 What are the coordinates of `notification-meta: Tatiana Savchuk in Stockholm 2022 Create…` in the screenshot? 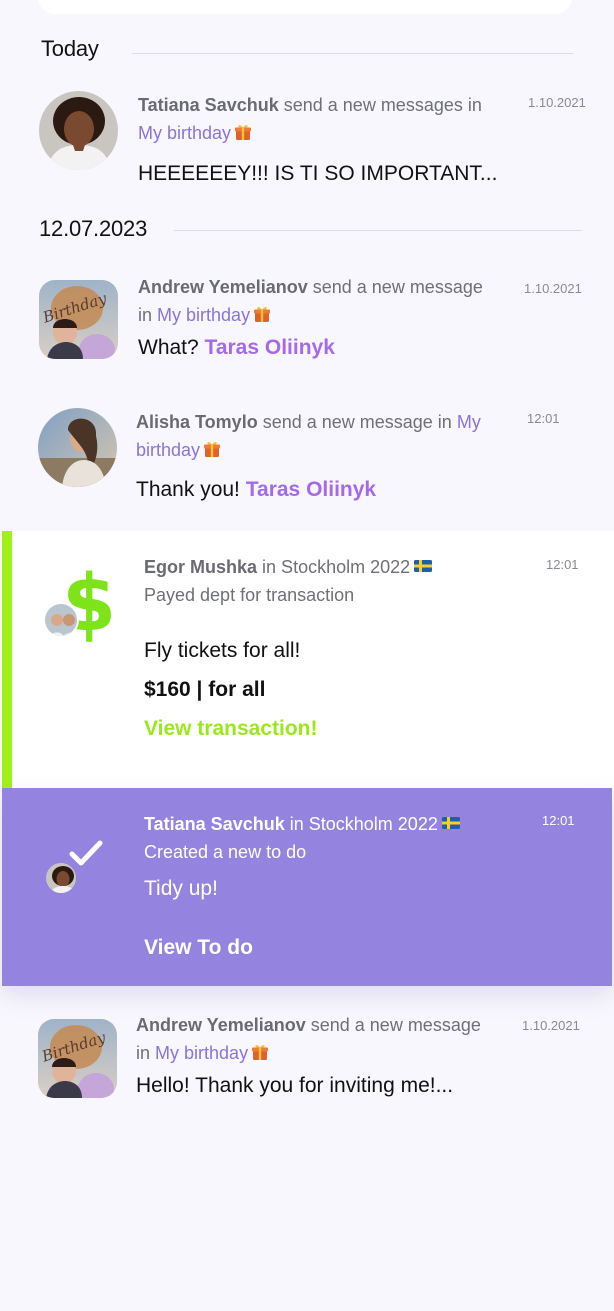 It's located at (334, 838).